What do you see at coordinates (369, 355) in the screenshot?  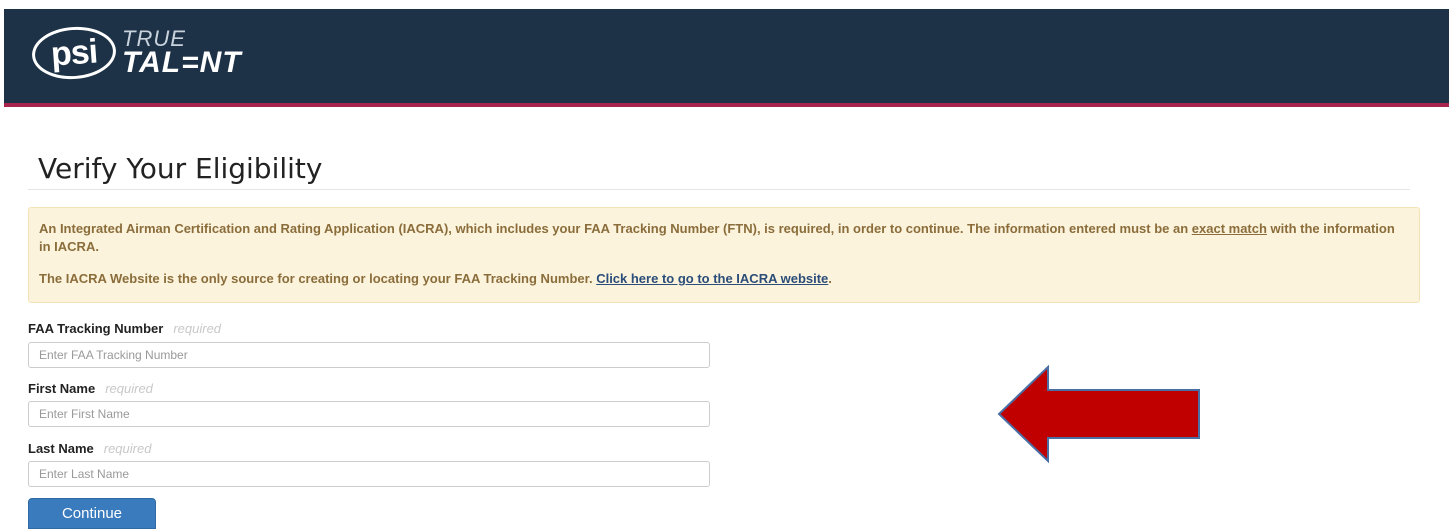 I see `ftn-input` at bounding box center [369, 355].